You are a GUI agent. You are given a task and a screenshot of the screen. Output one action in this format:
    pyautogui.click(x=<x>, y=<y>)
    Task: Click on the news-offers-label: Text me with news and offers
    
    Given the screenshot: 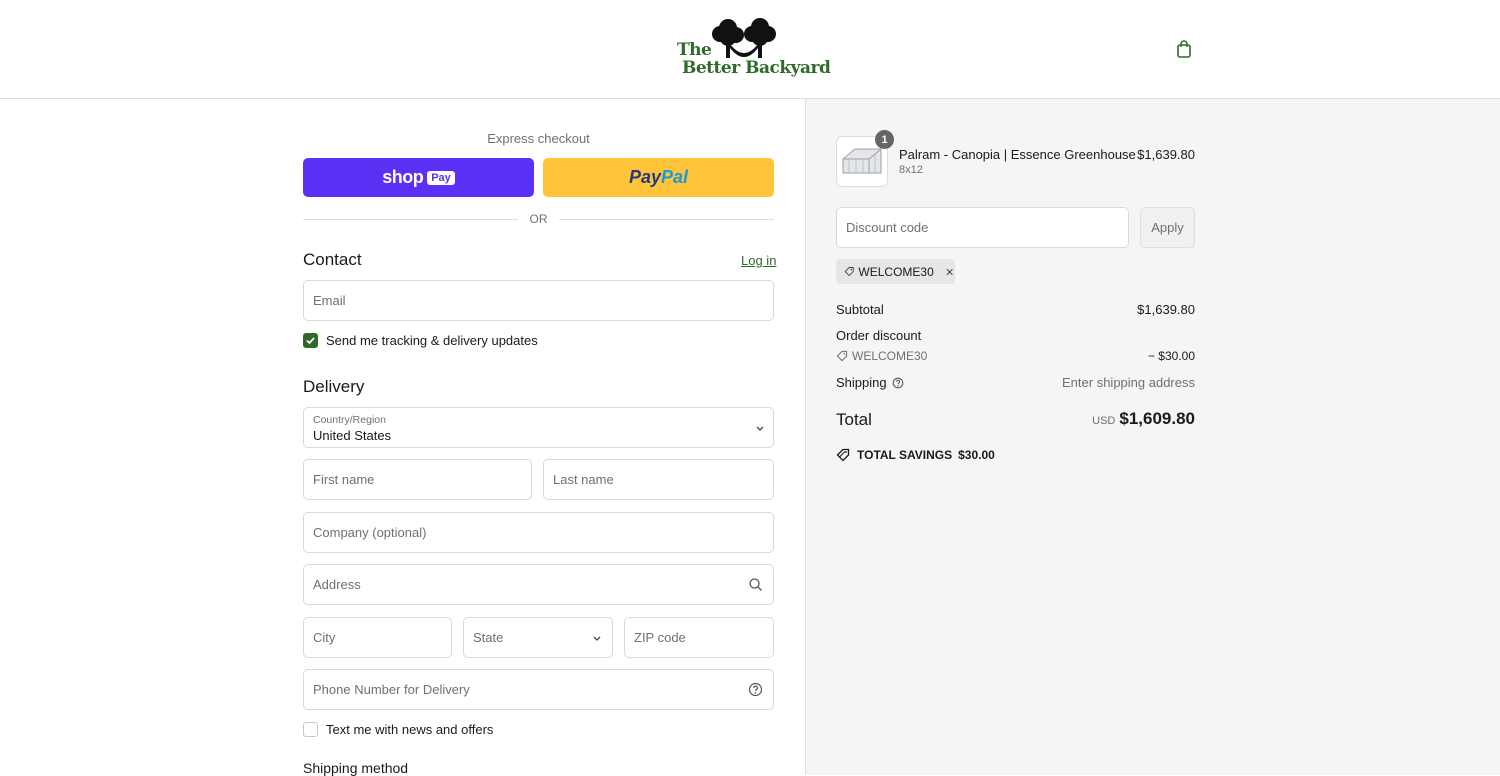 What is the action you would take?
    pyautogui.click(x=410, y=729)
    